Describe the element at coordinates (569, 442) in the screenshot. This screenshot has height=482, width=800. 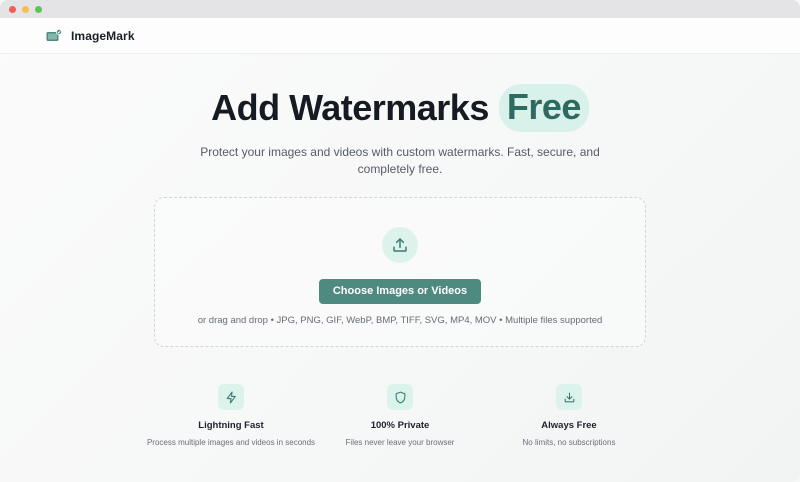
I see `feature-description: No limits, no subscriptions` at that location.